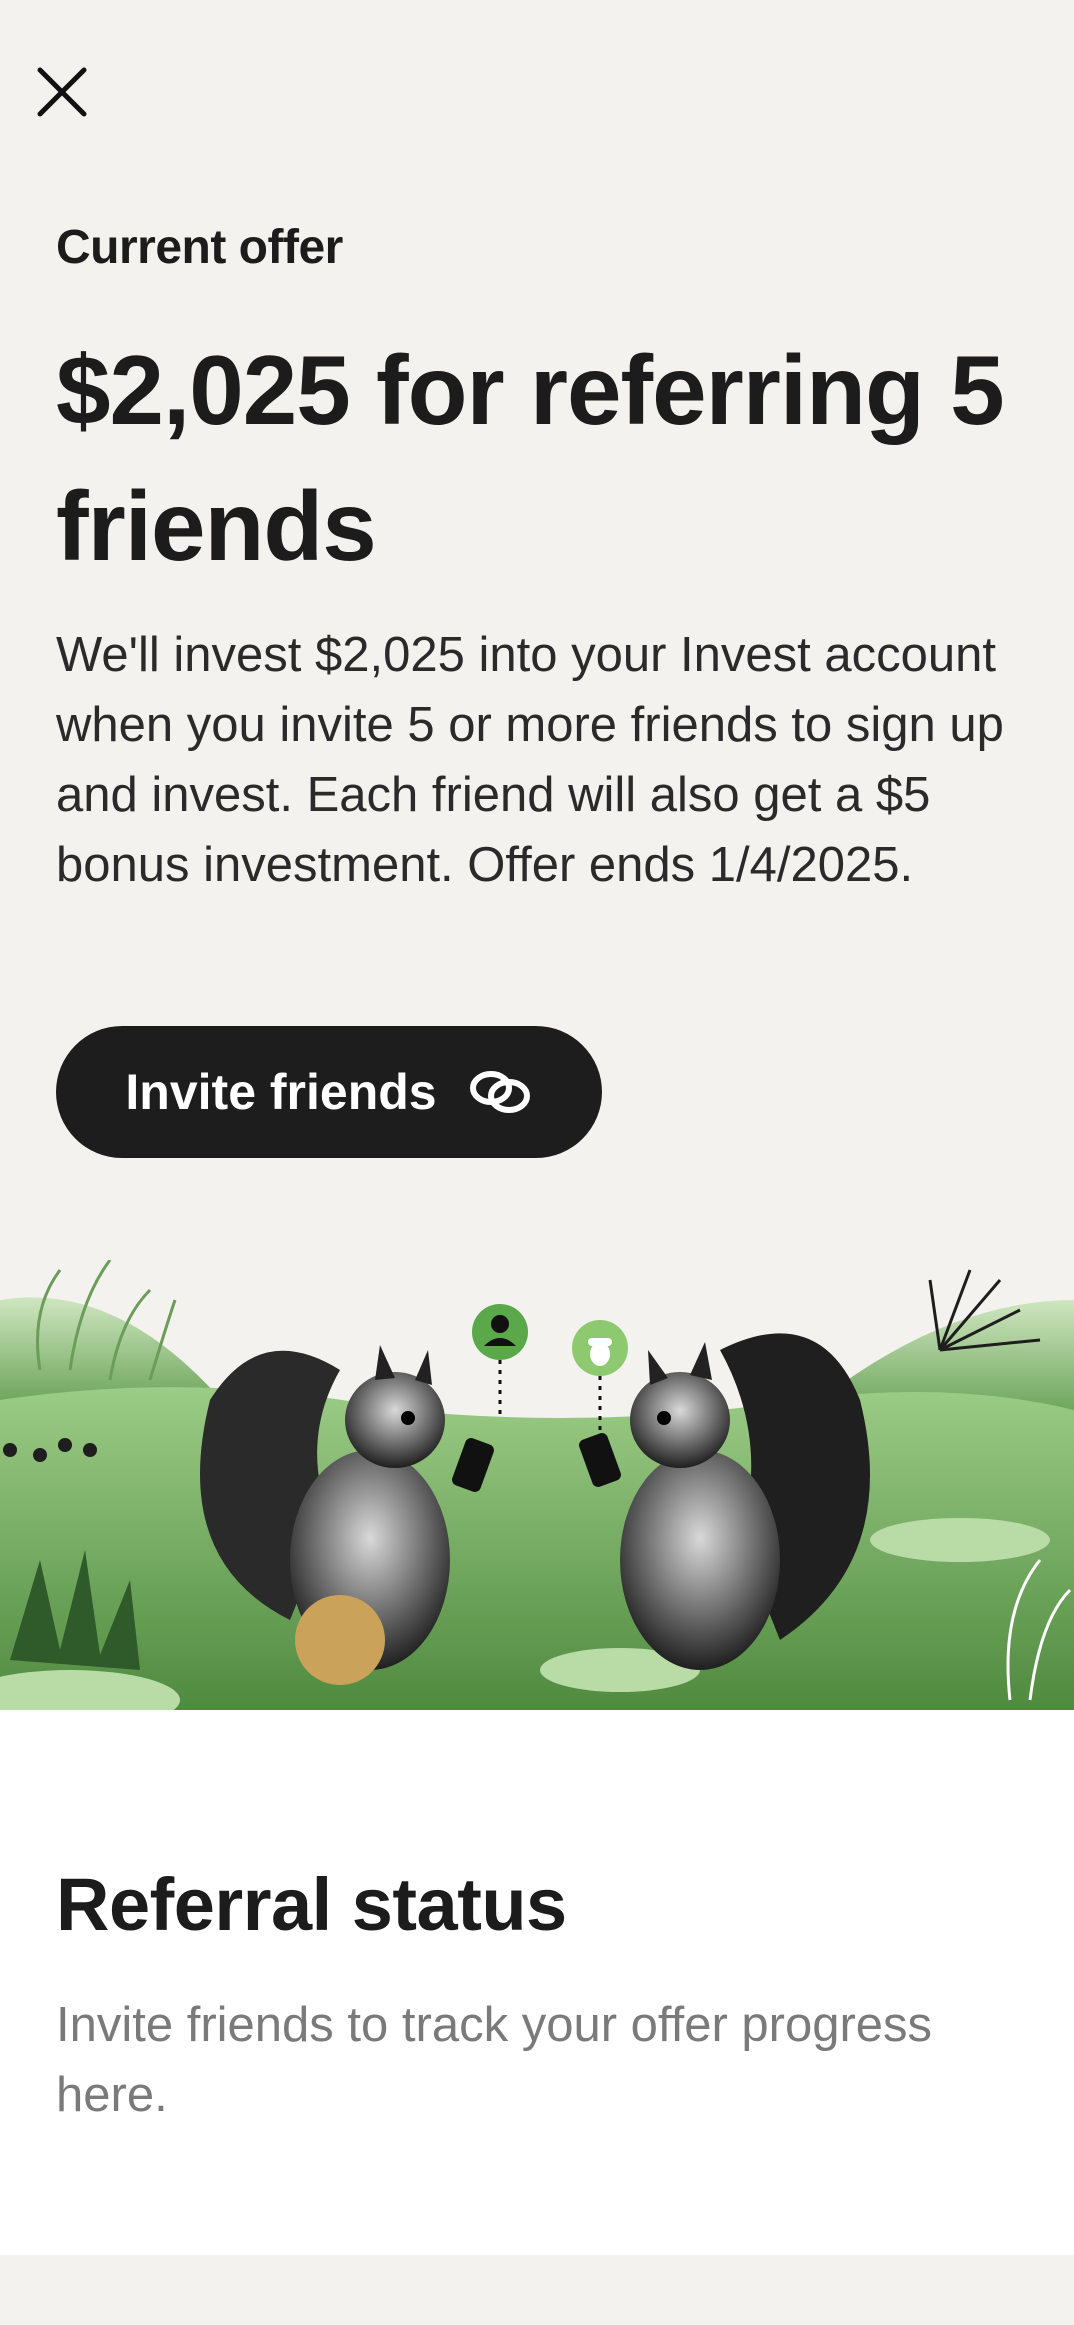 The width and height of the screenshot is (1074, 2325). What do you see at coordinates (530, 458) in the screenshot?
I see `offer-headline: $2,025 for referring 5 friends` at bounding box center [530, 458].